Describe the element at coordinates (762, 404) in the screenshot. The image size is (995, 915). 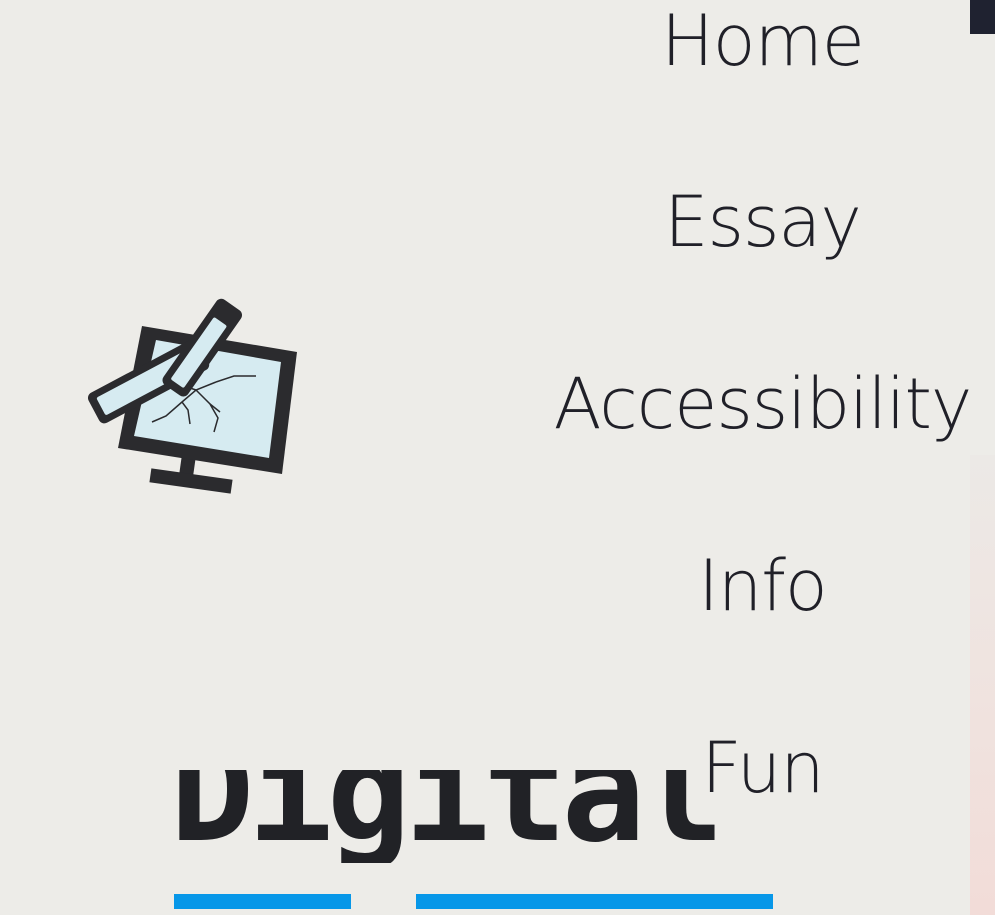
I see `nav-item-accessibility: Accessibility` at that location.